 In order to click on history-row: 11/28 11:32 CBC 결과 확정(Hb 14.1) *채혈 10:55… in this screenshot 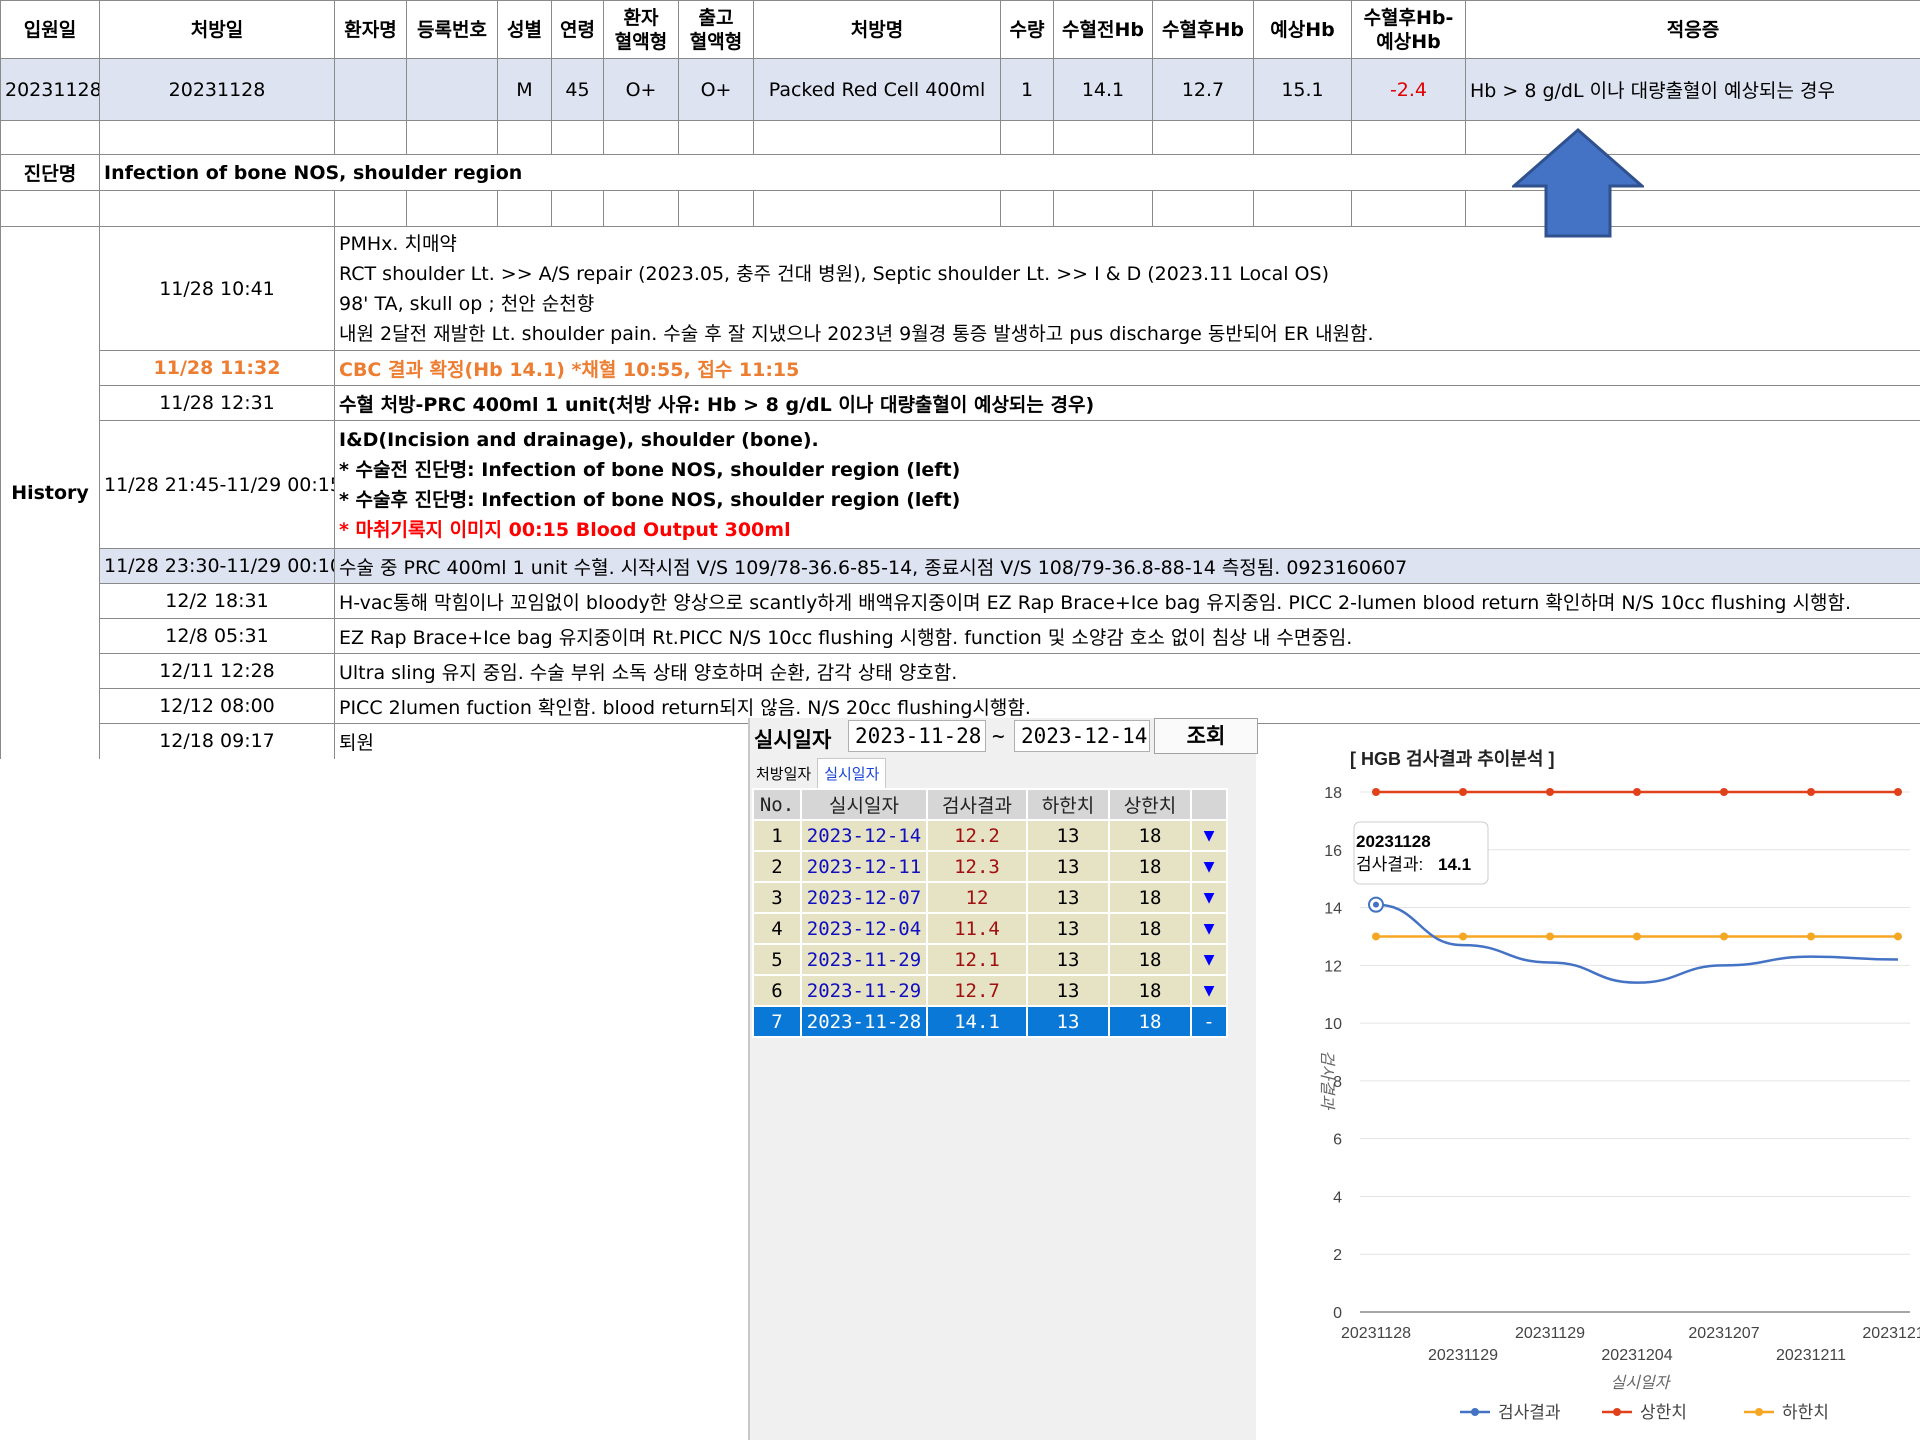, I will do `click(960, 368)`.